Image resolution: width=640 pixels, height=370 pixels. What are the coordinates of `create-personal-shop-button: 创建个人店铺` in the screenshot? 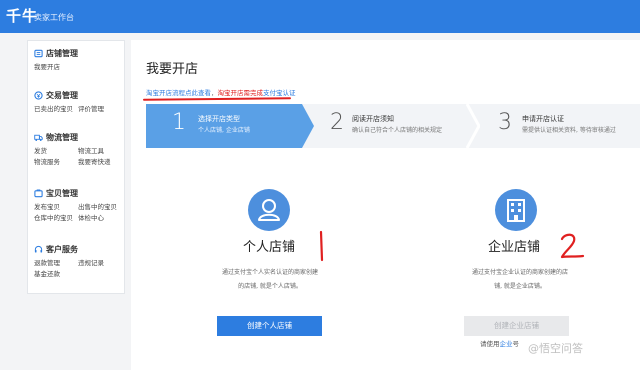 It's located at (269, 326).